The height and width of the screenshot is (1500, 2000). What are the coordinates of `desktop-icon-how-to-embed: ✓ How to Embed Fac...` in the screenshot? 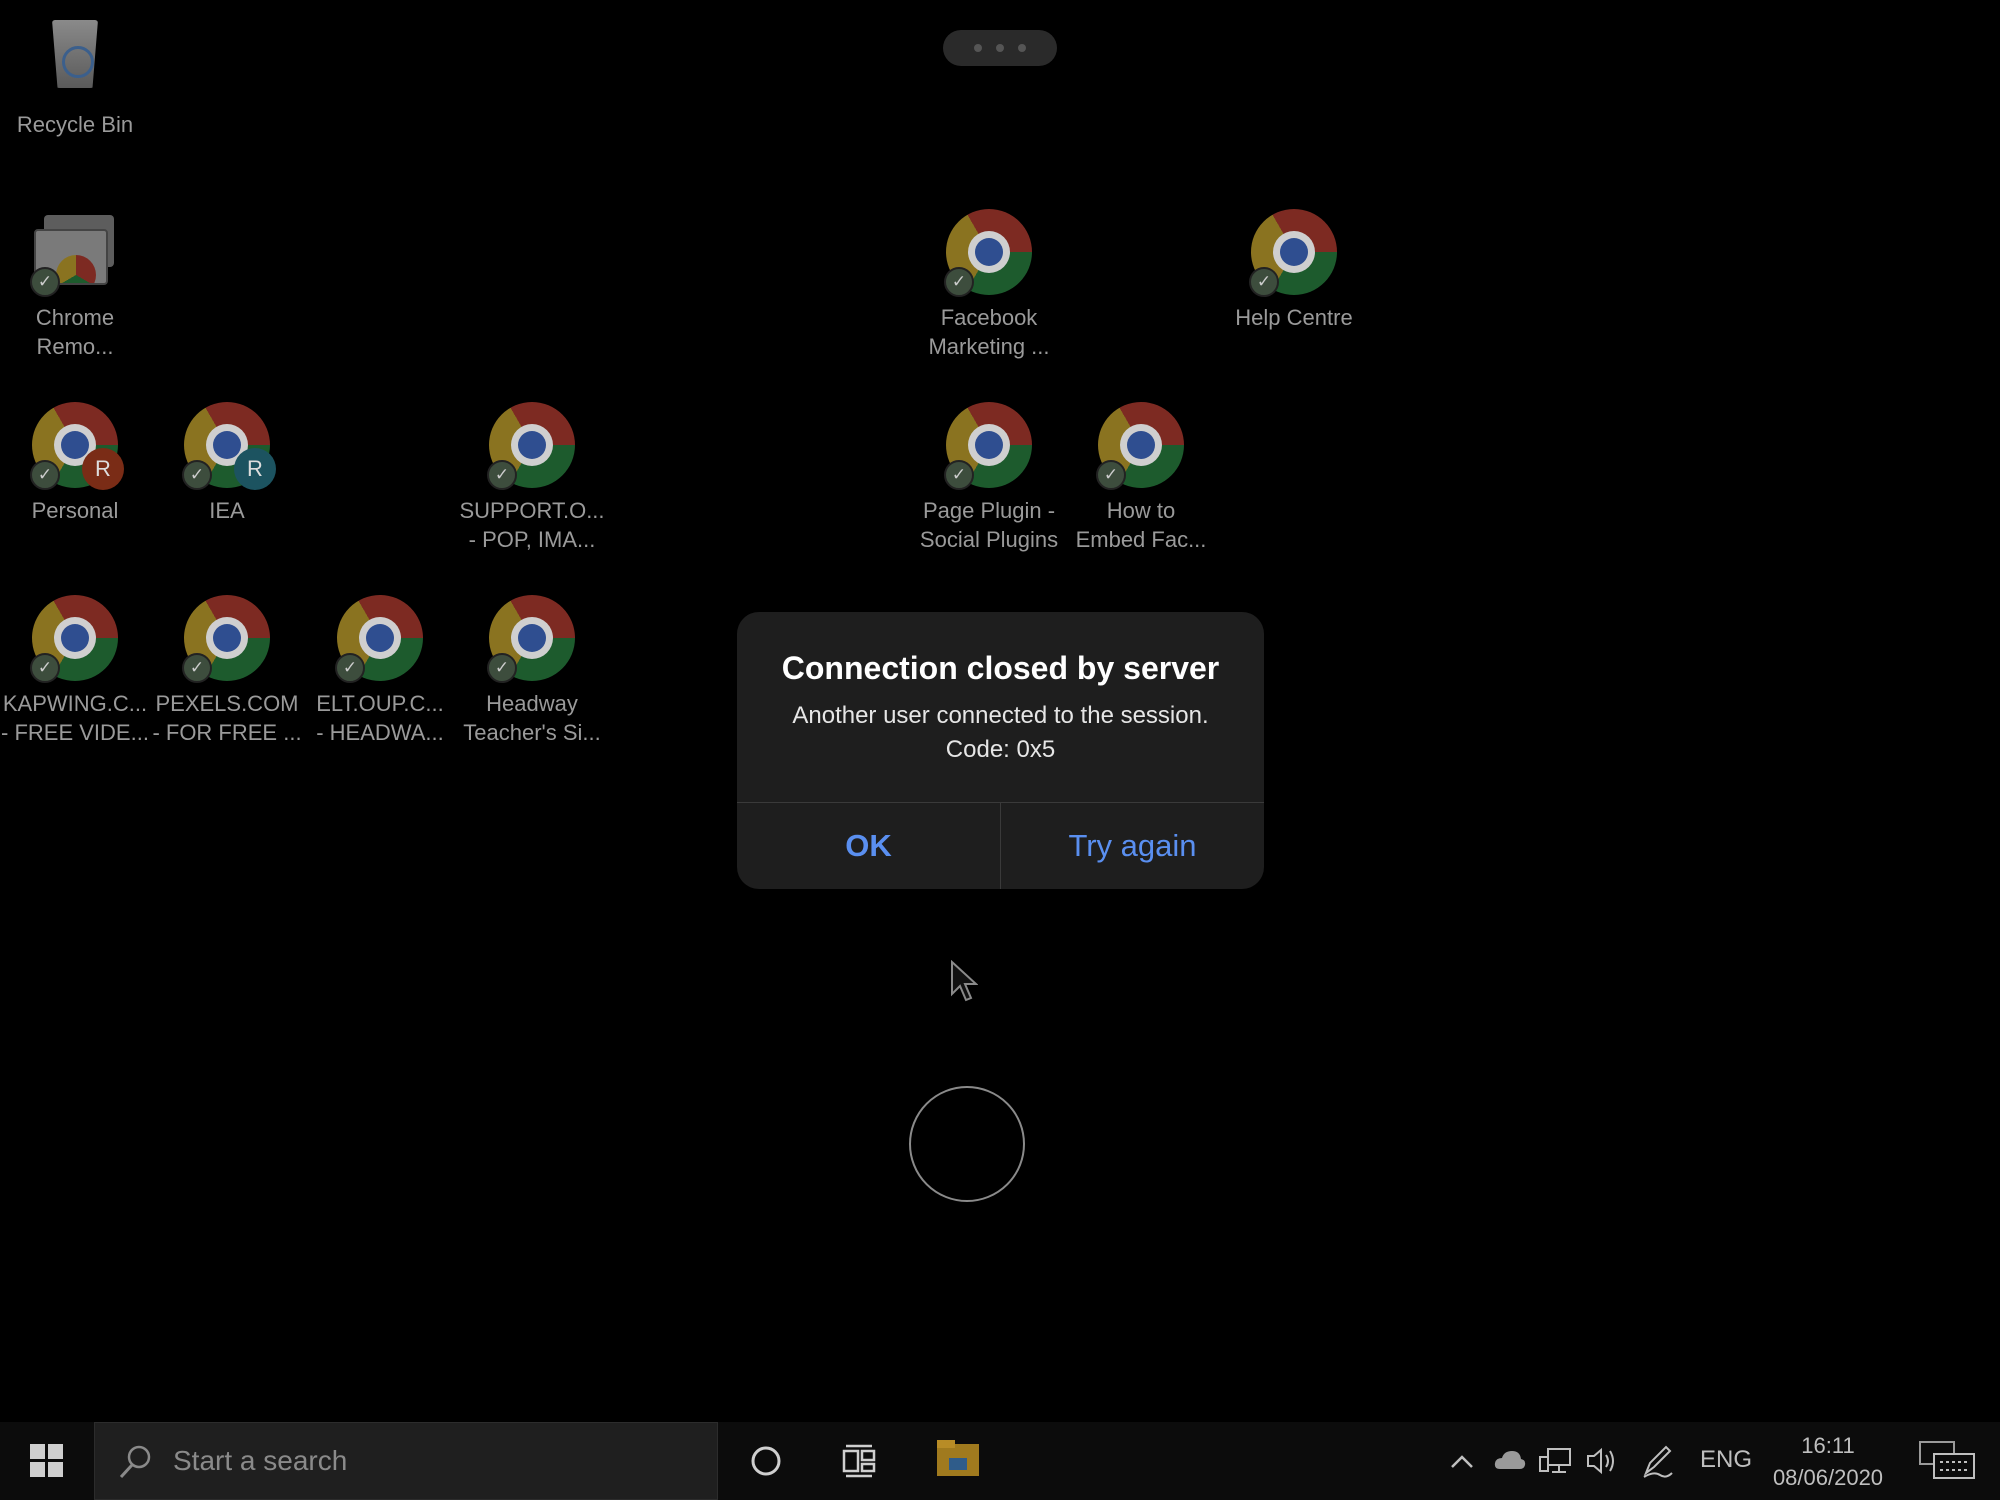 It's located at (1141, 477).